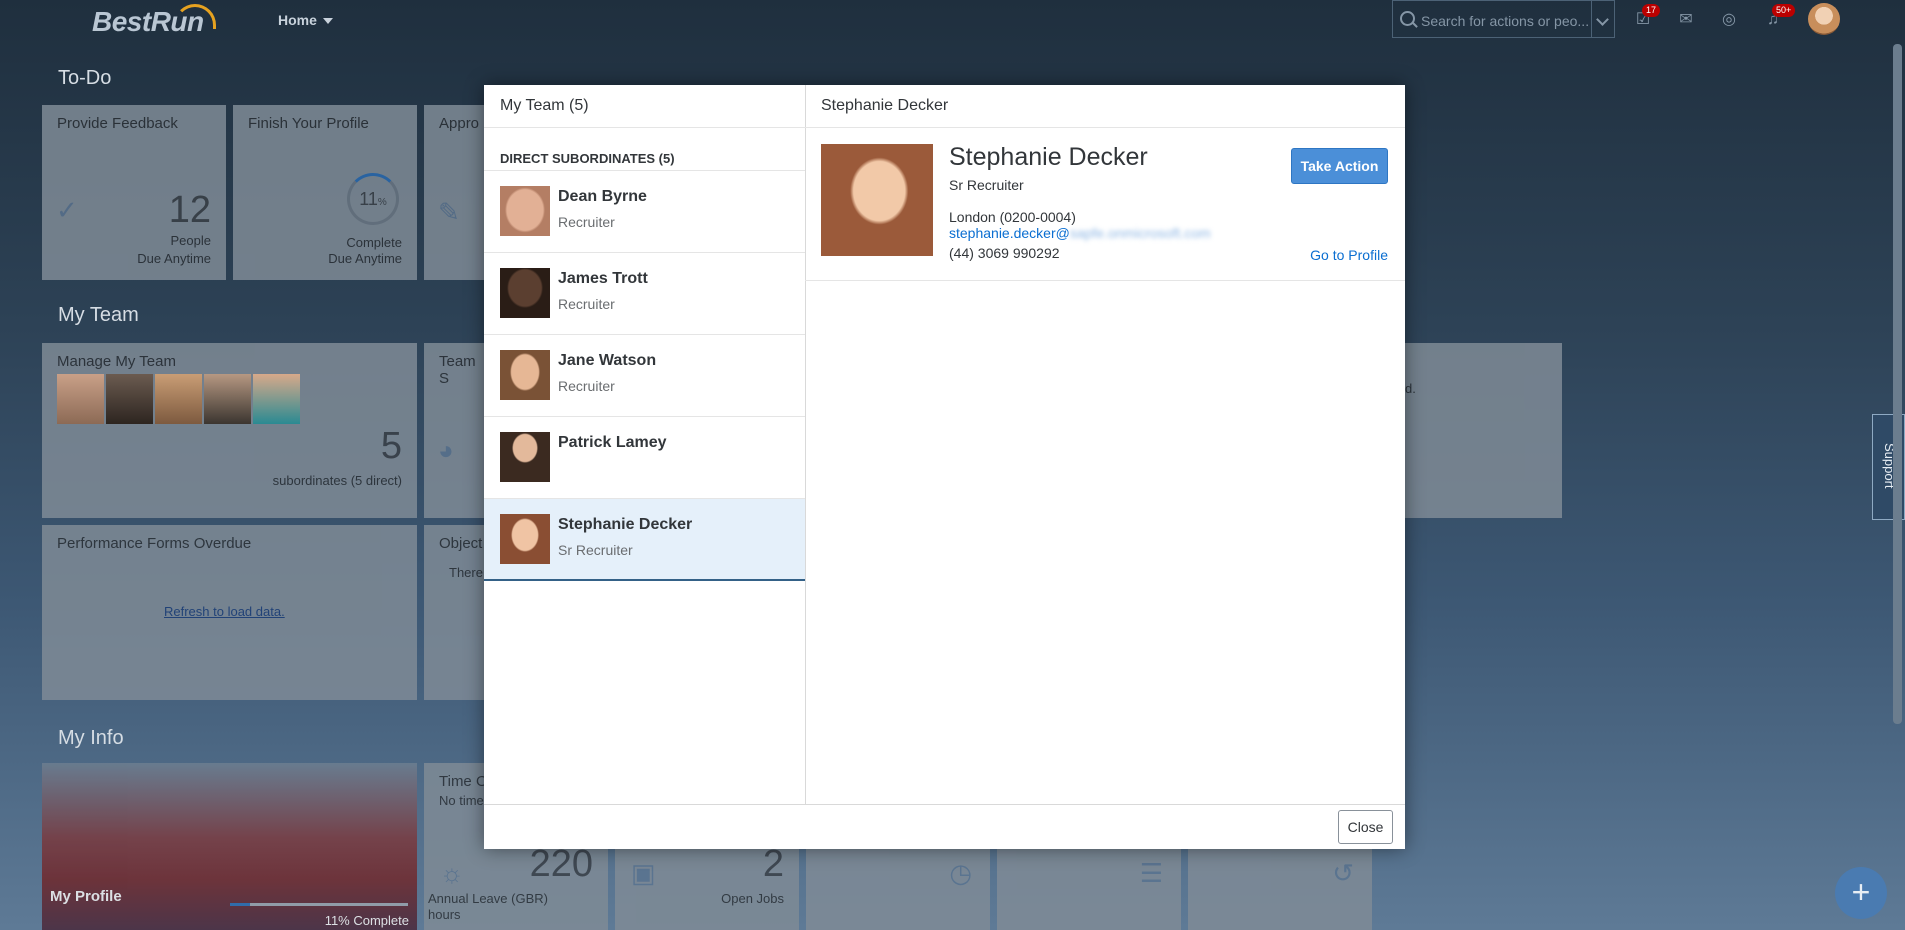 This screenshot has width=1905, height=930. I want to click on chevron-down-icon, so click(327, 21).